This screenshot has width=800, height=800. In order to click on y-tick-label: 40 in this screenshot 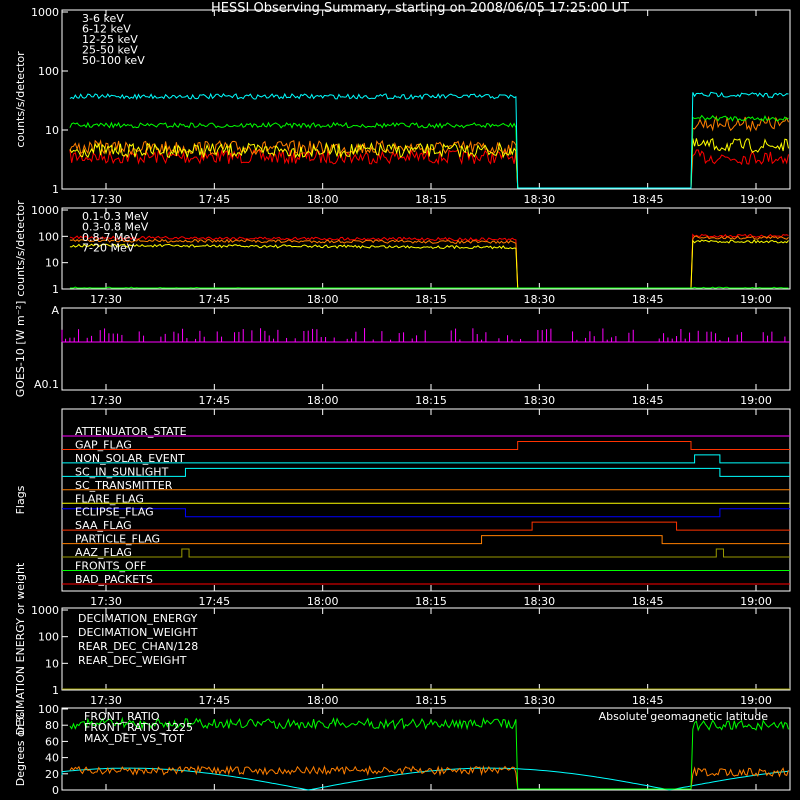, I will do `click(52, 758)`.